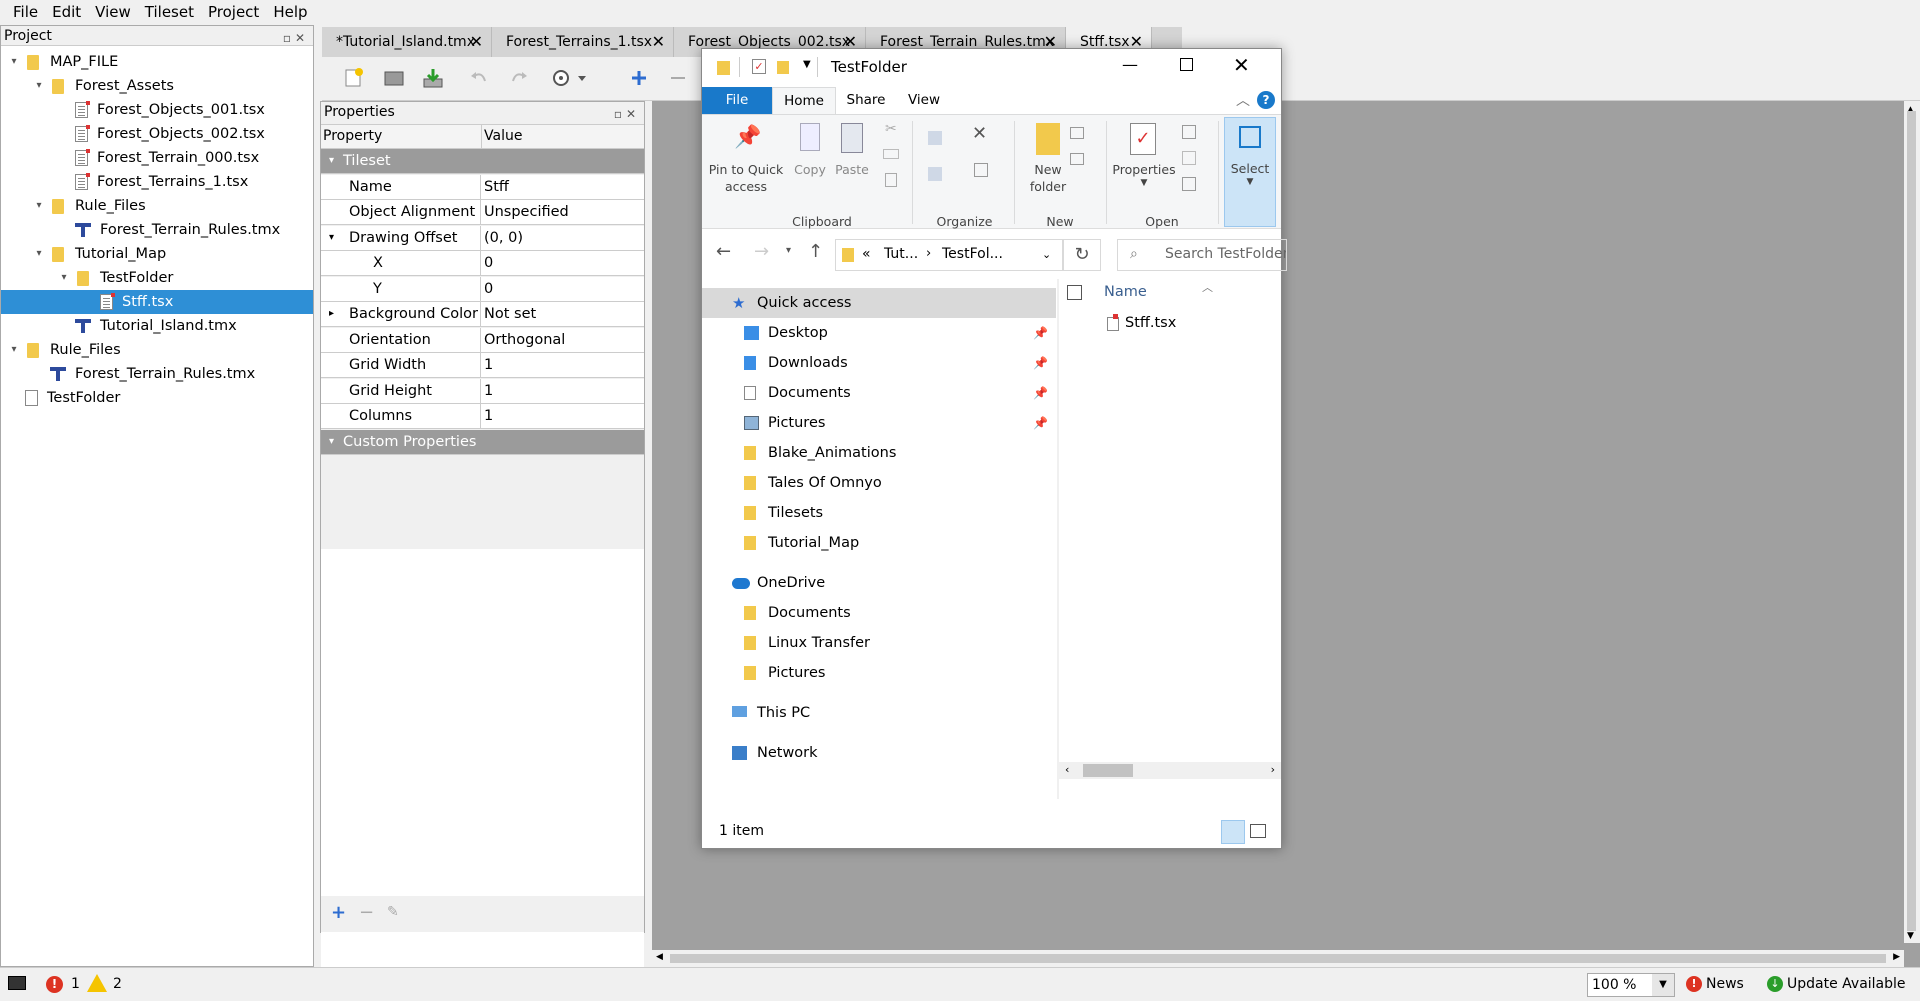 Image resolution: width=1920 pixels, height=1001 pixels. Describe the element at coordinates (75, 984) in the screenshot. I see `error-count: 1` at that location.